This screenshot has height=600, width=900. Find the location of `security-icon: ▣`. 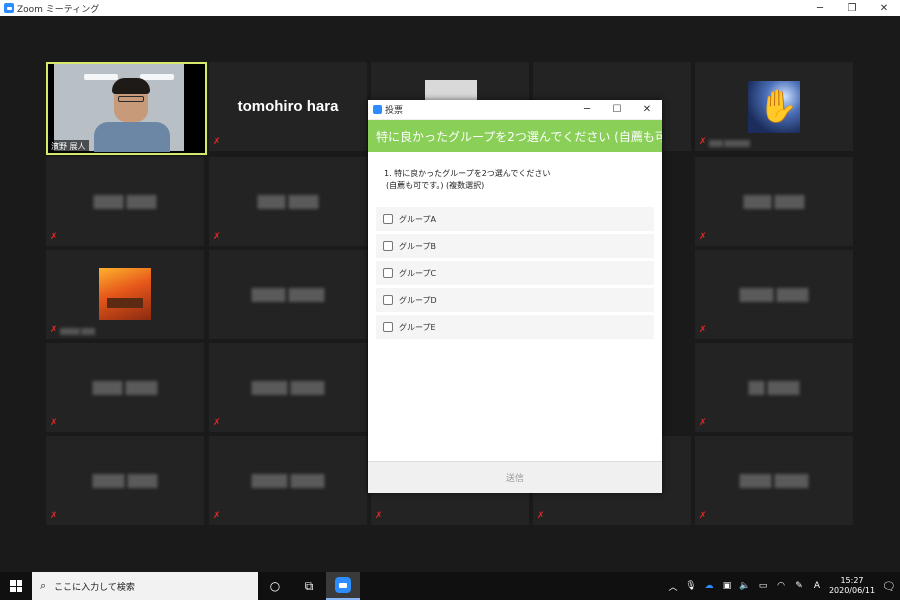

security-icon: ▣ is located at coordinates (727, 586).